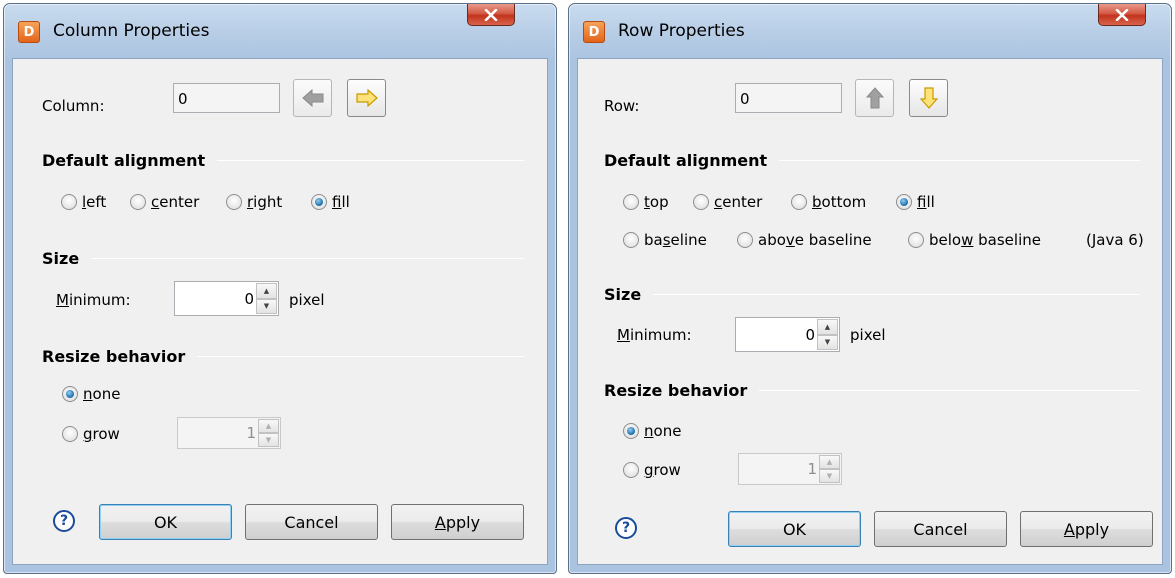 The image size is (1175, 578). I want to click on previous-row-button, so click(874, 98).